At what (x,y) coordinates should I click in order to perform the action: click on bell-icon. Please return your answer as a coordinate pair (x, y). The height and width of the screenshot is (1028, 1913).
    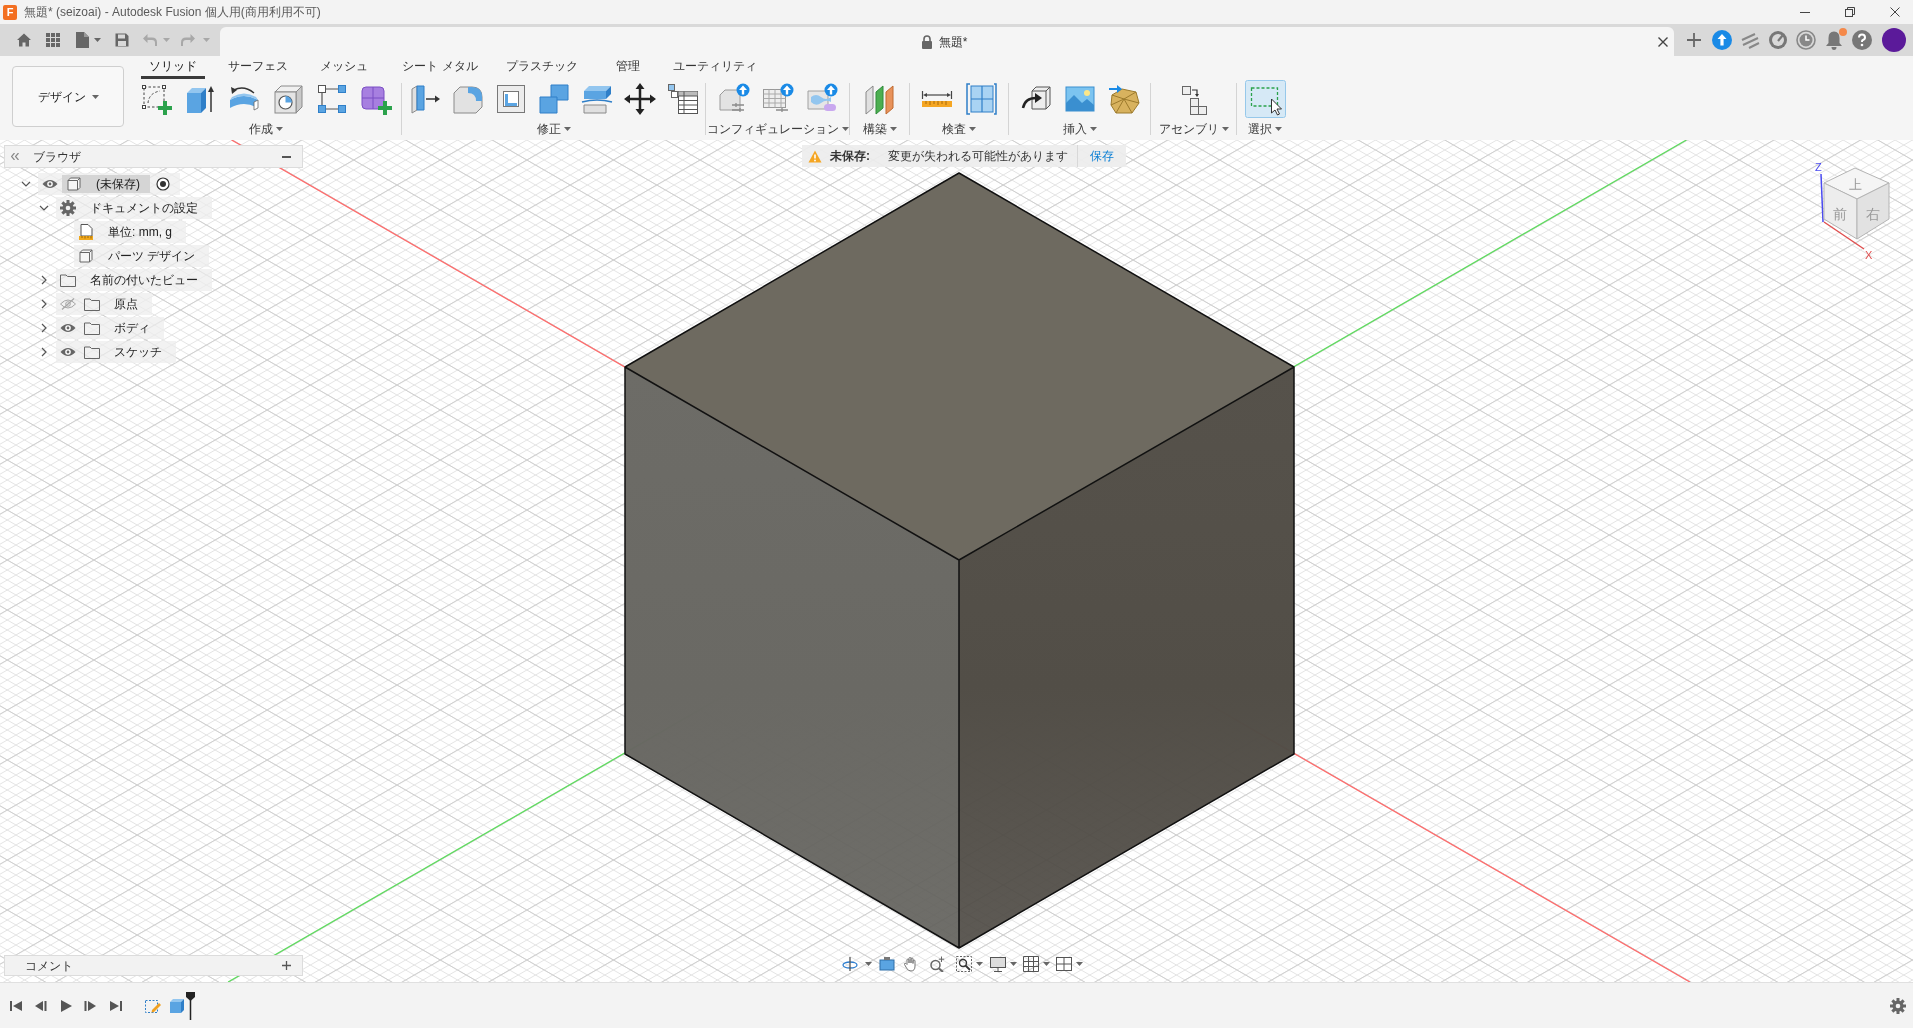
    Looking at the image, I should click on (1834, 40).